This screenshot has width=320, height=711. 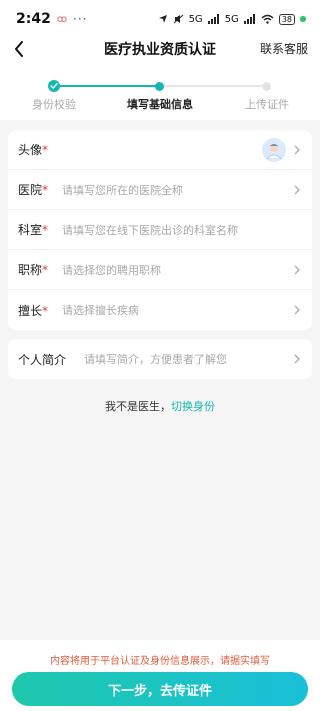 What do you see at coordinates (80, 19) in the screenshot?
I see `more-notifications-icon: ···` at bounding box center [80, 19].